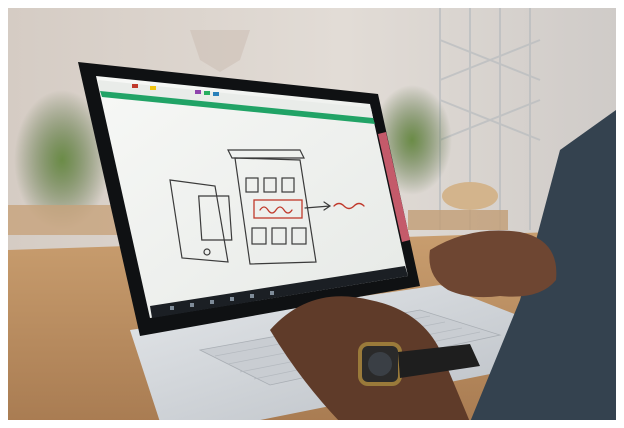  Describe the element at coordinates (380, 364) in the screenshot. I see `watch-face` at that location.